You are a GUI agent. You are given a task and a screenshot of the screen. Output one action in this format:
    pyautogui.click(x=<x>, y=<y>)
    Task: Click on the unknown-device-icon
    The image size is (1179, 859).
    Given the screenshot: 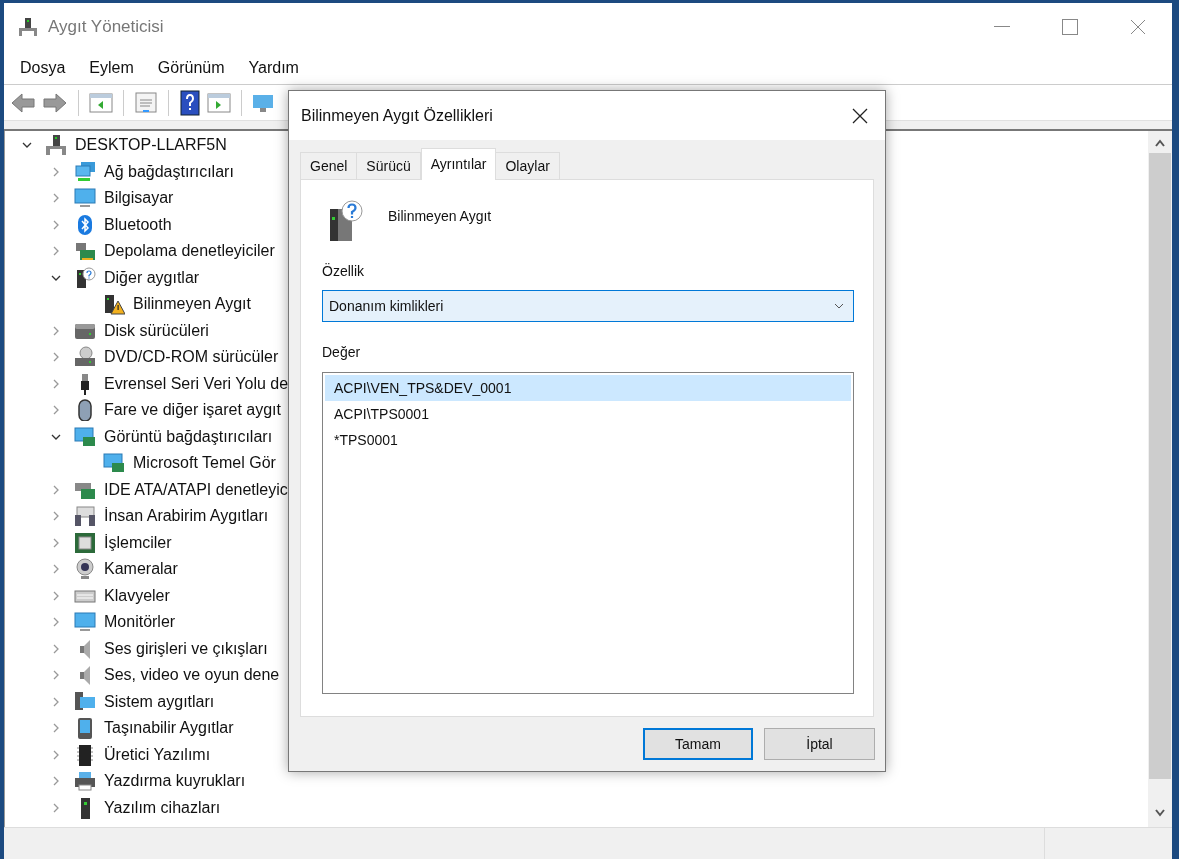 What is the action you would take?
    pyautogui.click(x=85, y=277)
    